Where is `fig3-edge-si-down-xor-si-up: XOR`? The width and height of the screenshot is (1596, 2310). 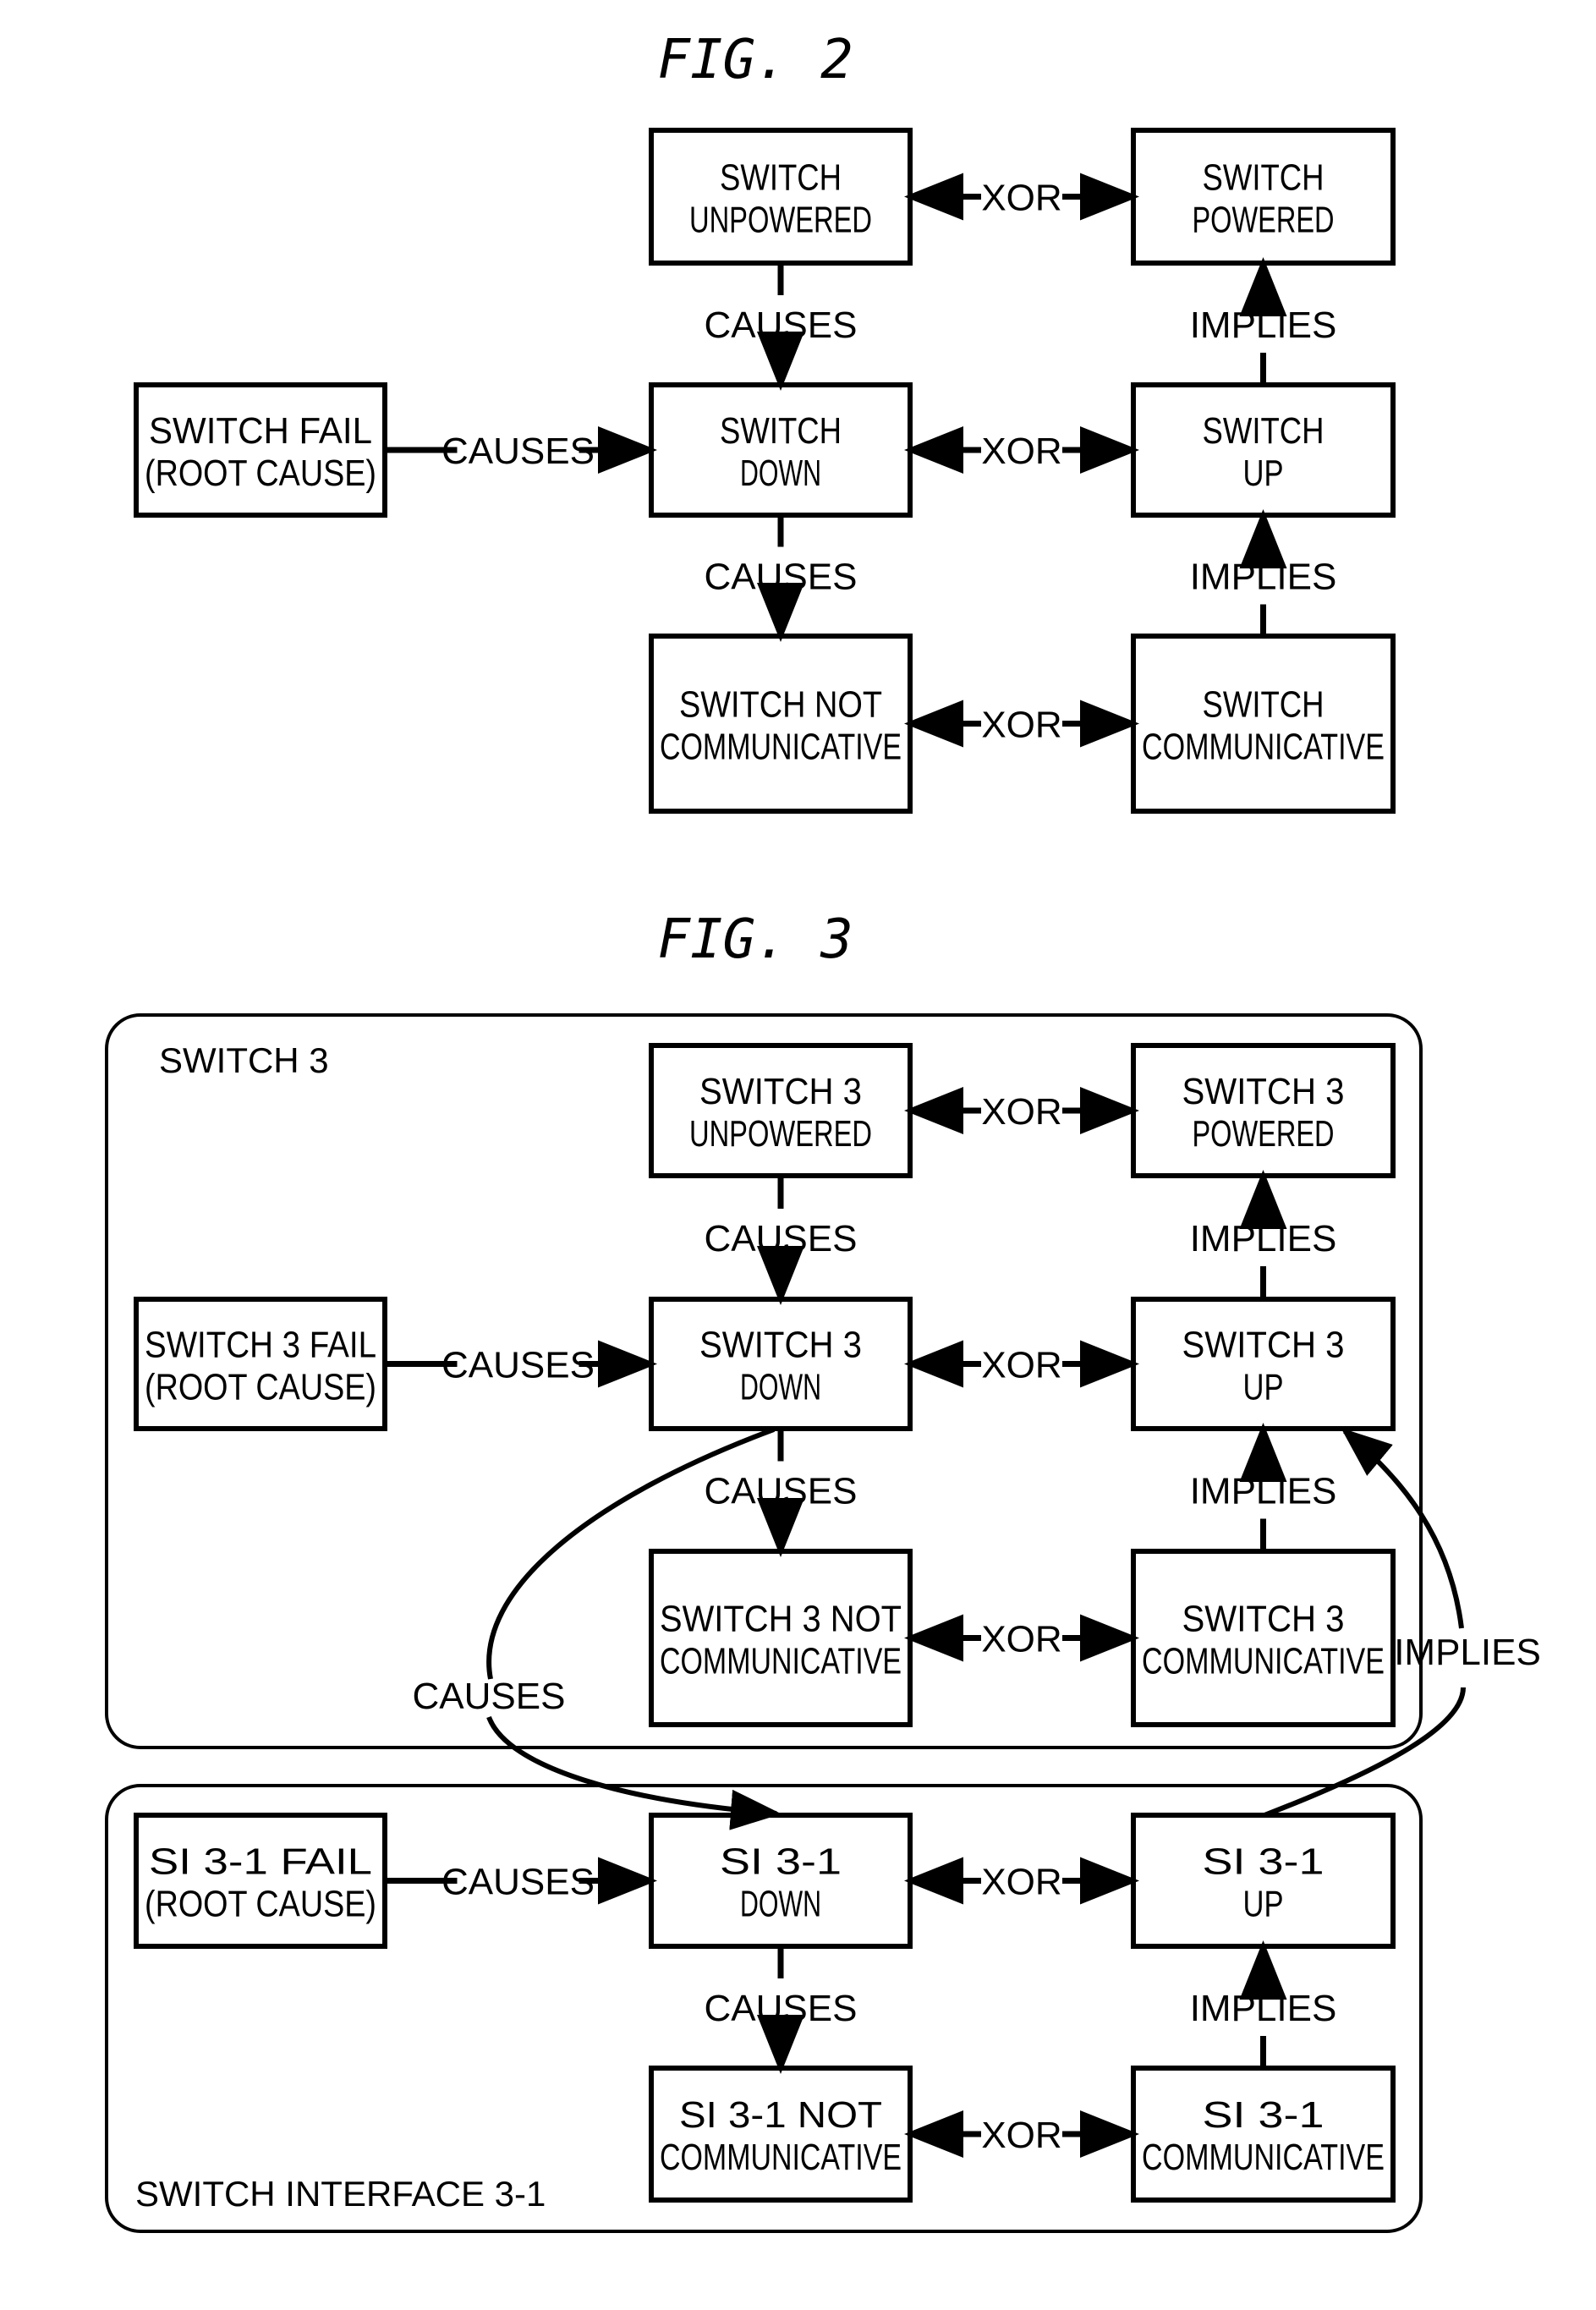
fig3-edge-si-down-xor-si-up: XOR is located at coordinates (1021, 1881).